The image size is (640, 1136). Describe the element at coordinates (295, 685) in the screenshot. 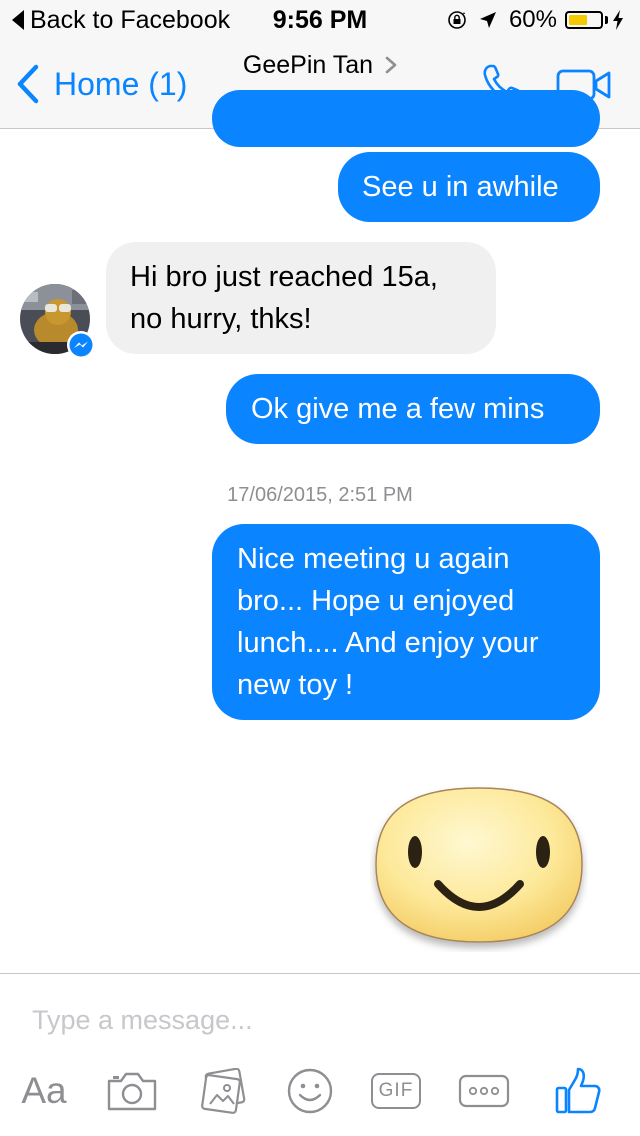

I see `message-line: new toy !` at that location.